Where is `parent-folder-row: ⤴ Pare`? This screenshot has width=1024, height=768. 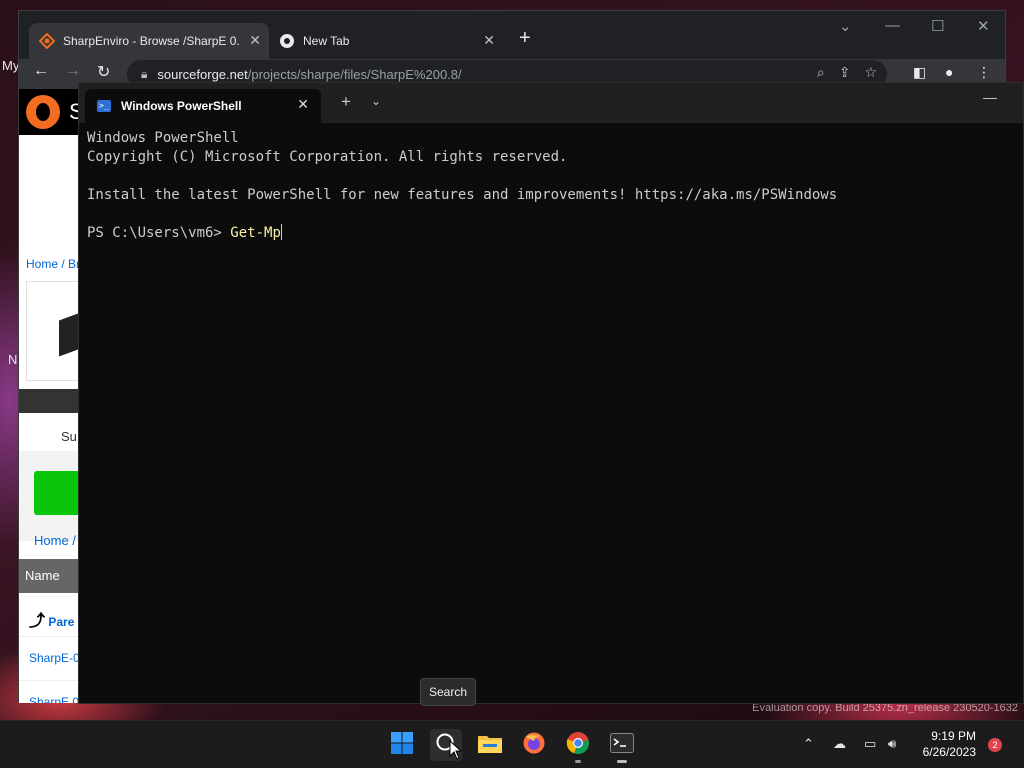 parent-folder-row: ⤴ Pare is located at coordinates (49, 615).